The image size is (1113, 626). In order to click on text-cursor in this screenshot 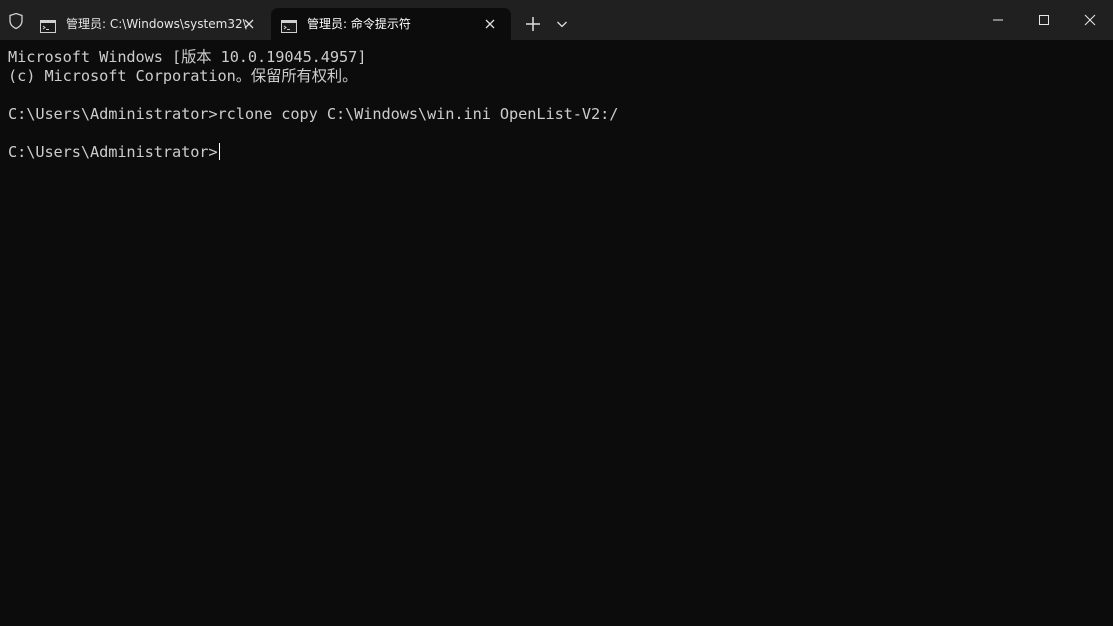, I will do `click(219, 151)`.